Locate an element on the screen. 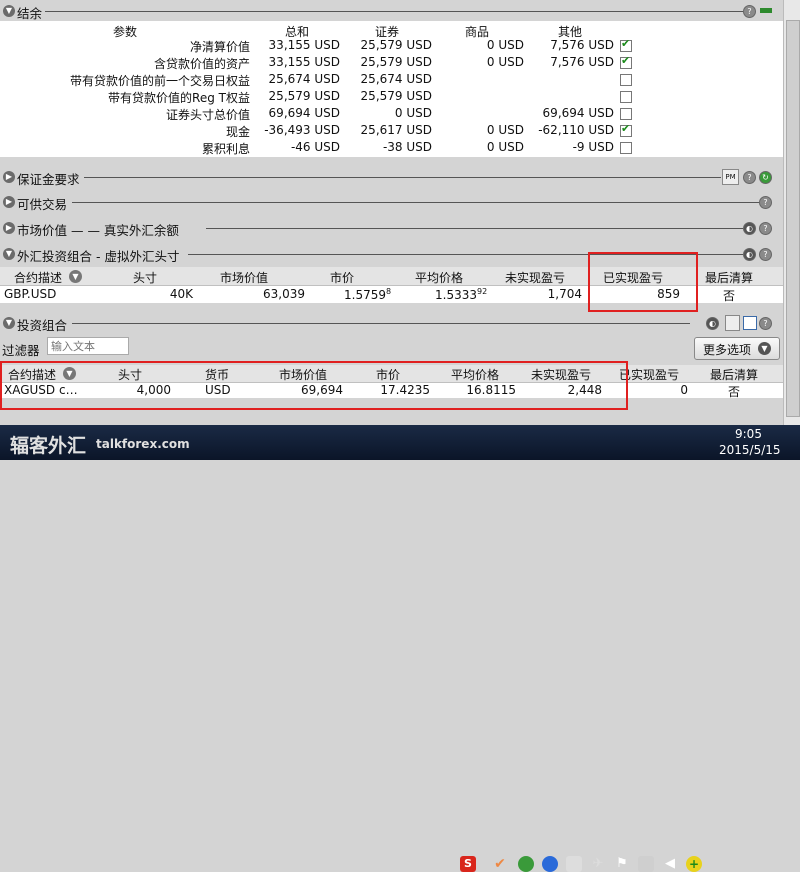  globe-icon is located at coordinates (550, 864).